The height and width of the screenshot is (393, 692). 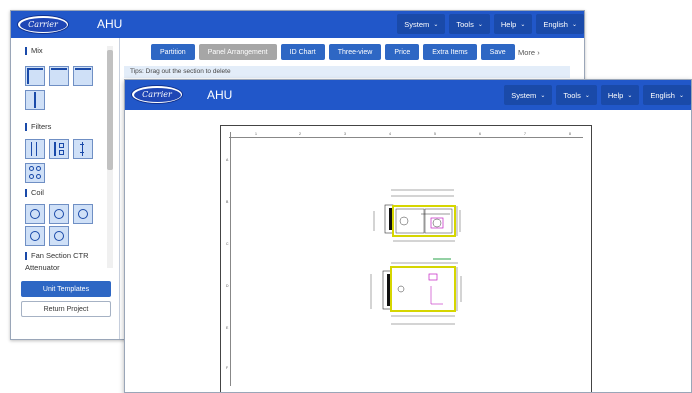 I want to click on ahu-front-view, so click(x=416, y=291).